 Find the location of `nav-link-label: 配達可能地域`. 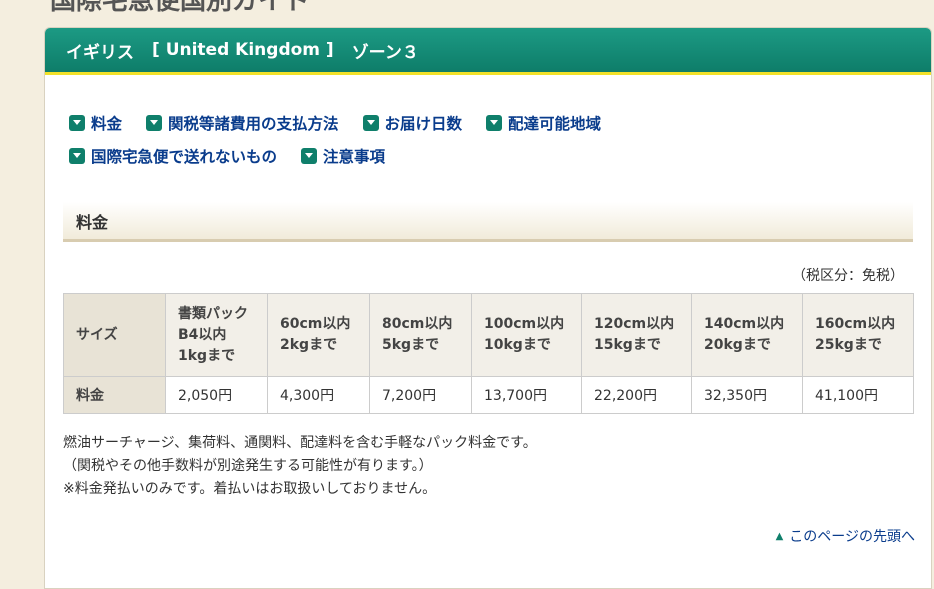

nav-link-label: 配達可能地域 is located at coordinates (555, 123).